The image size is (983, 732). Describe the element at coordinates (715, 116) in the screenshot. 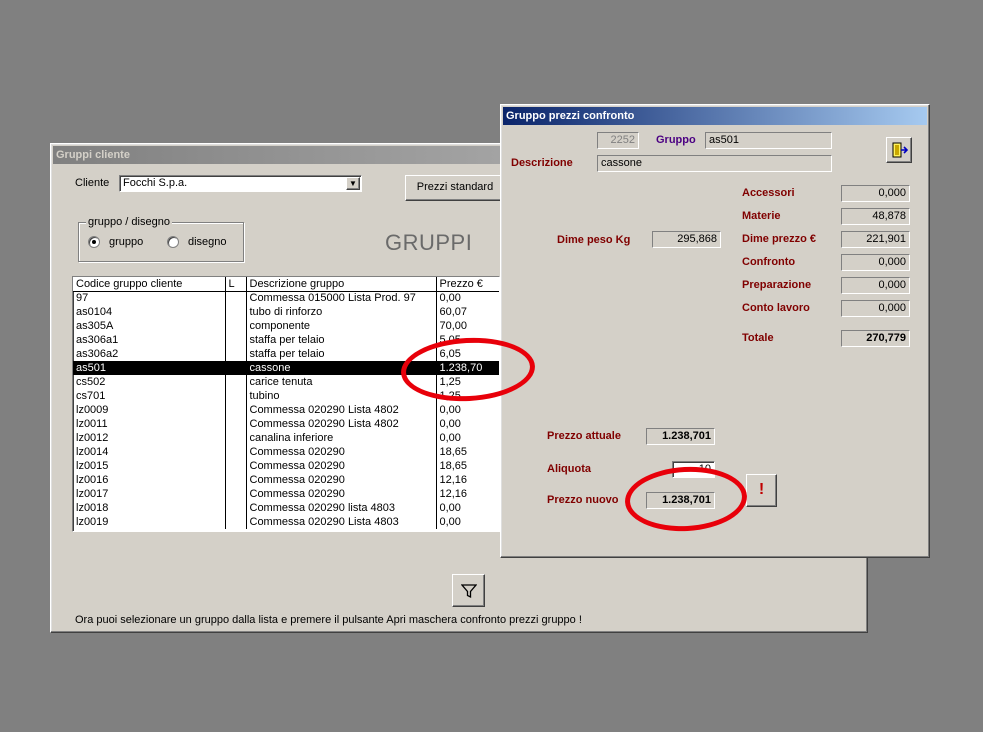

I see `confronto-titlebar: Gruppo prezzi confronto` at that location.